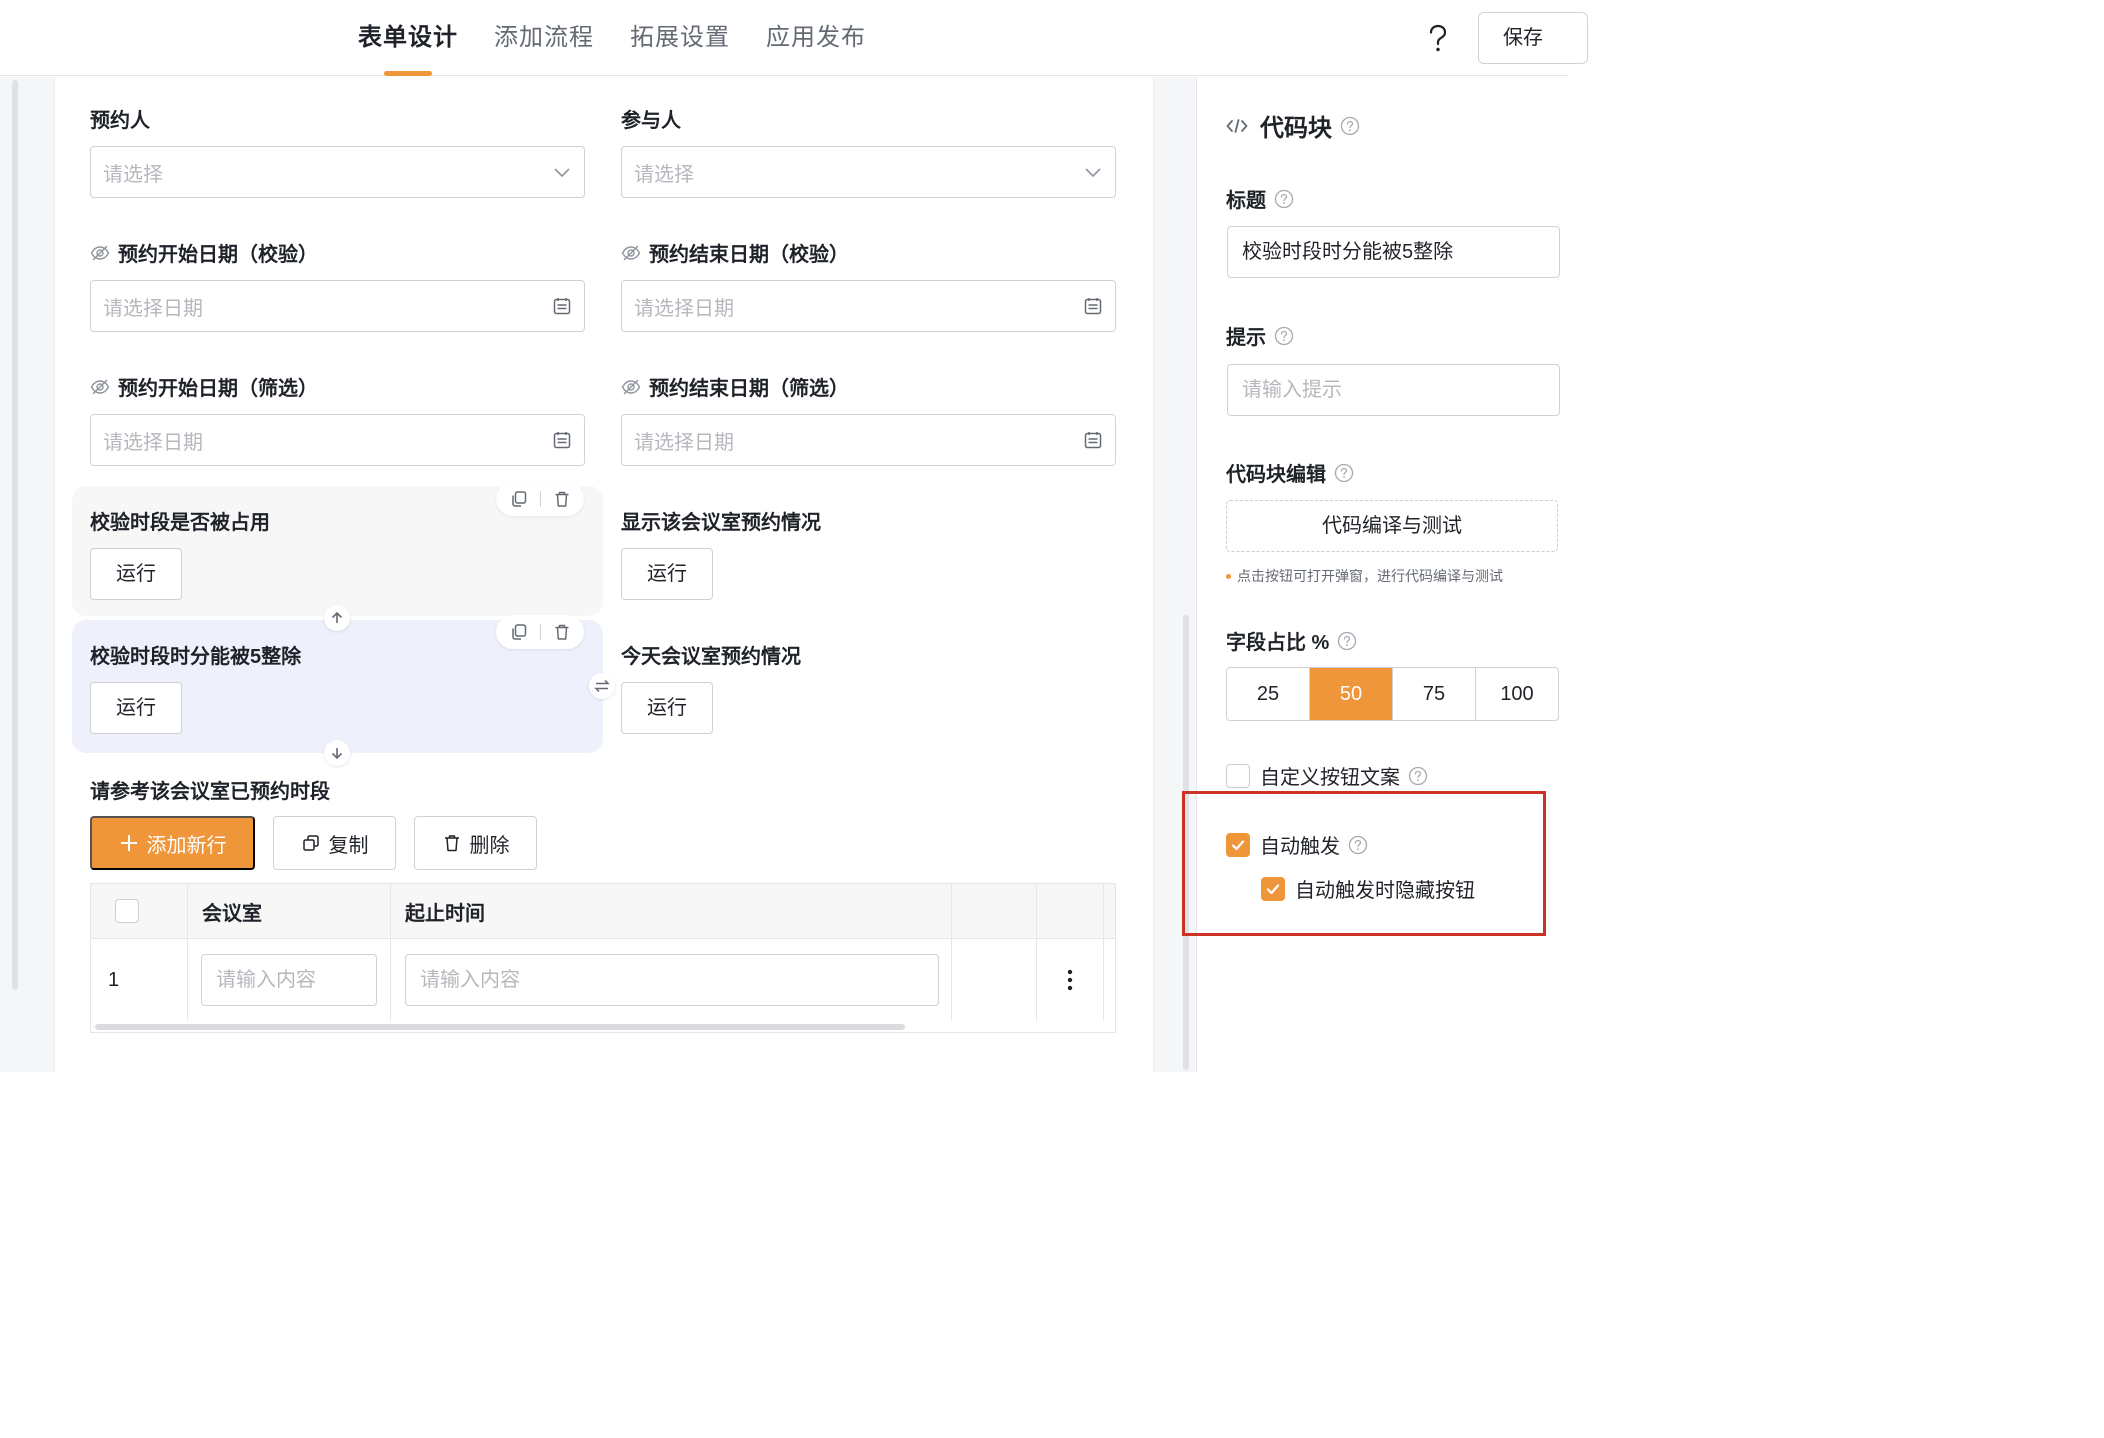  I want to click on copy-row-button: 复制, so click(334, 843).